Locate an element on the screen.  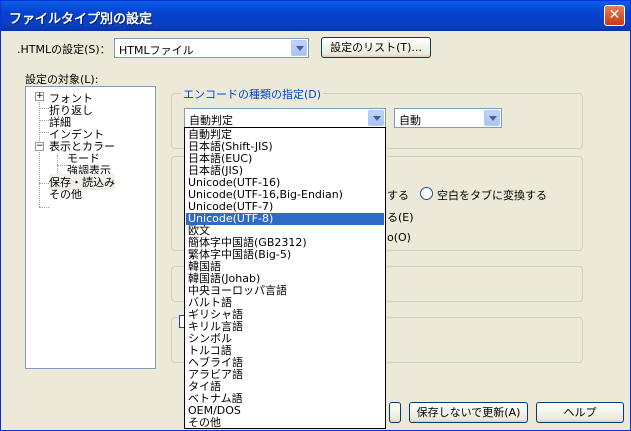
collapse-icon: − is located at coordinates (39, 146).